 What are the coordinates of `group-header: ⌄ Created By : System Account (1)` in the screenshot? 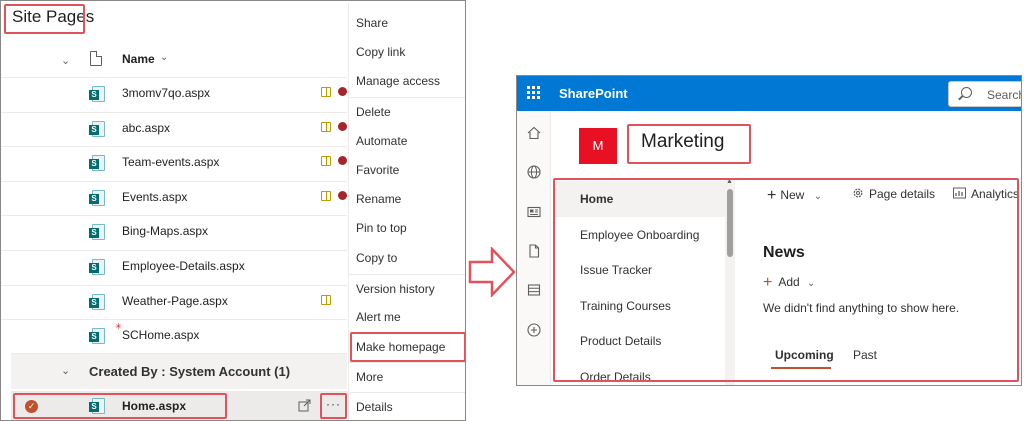 It's located at (179, 371).